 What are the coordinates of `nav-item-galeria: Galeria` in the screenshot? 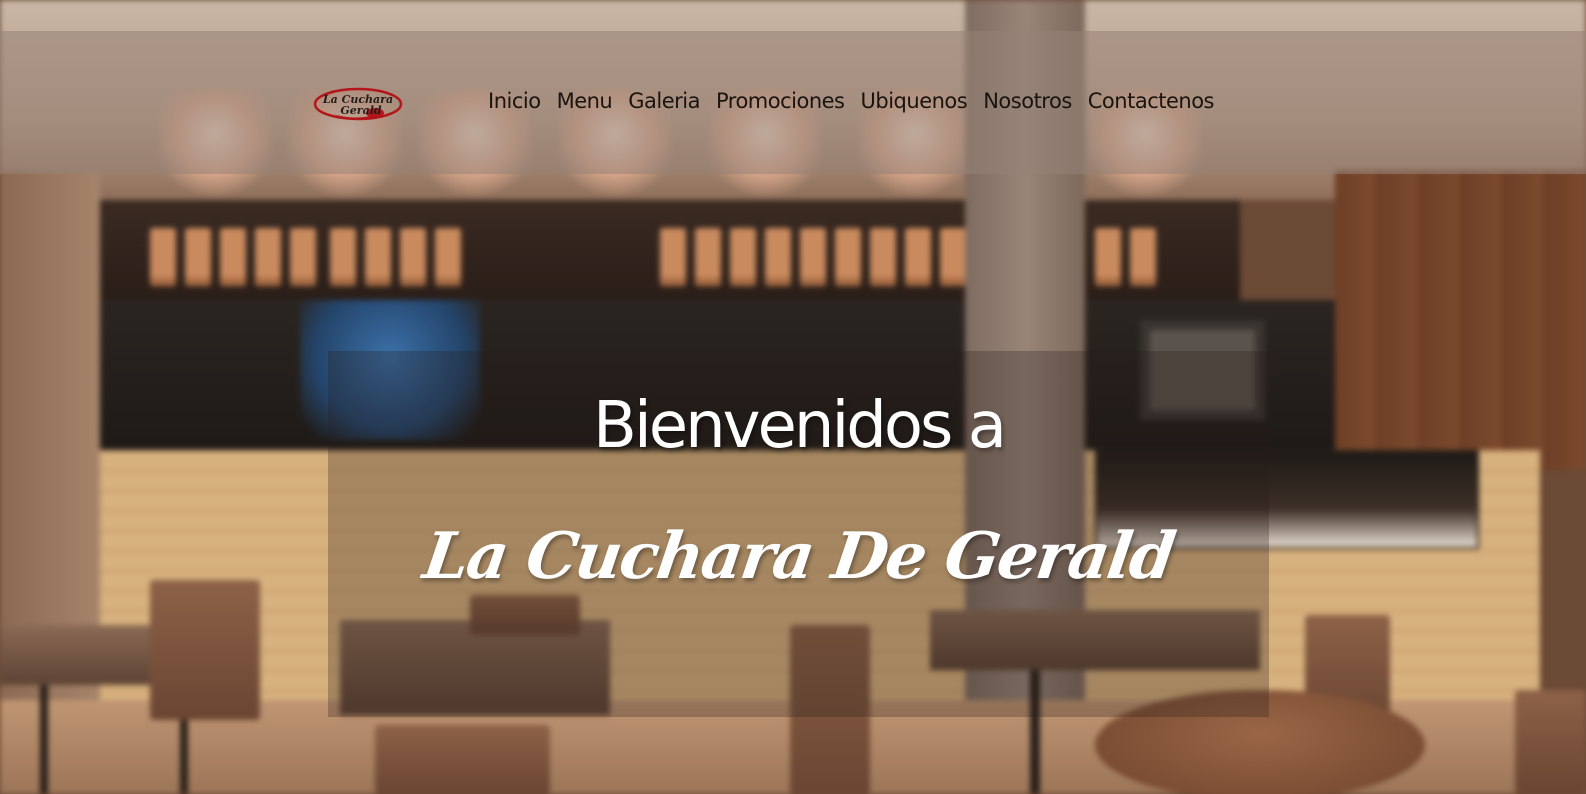 It's located at (664, 101).